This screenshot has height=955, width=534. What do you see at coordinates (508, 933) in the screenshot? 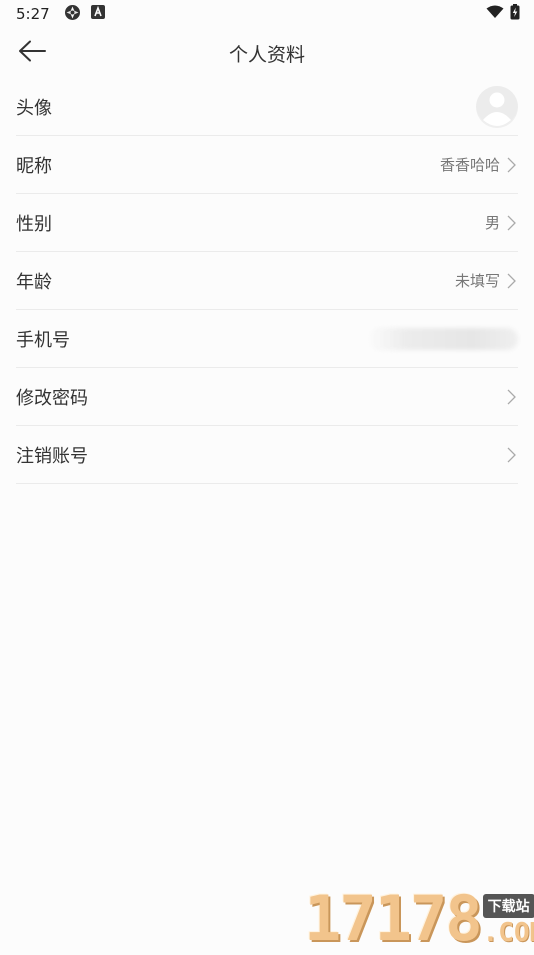
I see `watermark-domain: .COM` at bounding box center [508, 933].